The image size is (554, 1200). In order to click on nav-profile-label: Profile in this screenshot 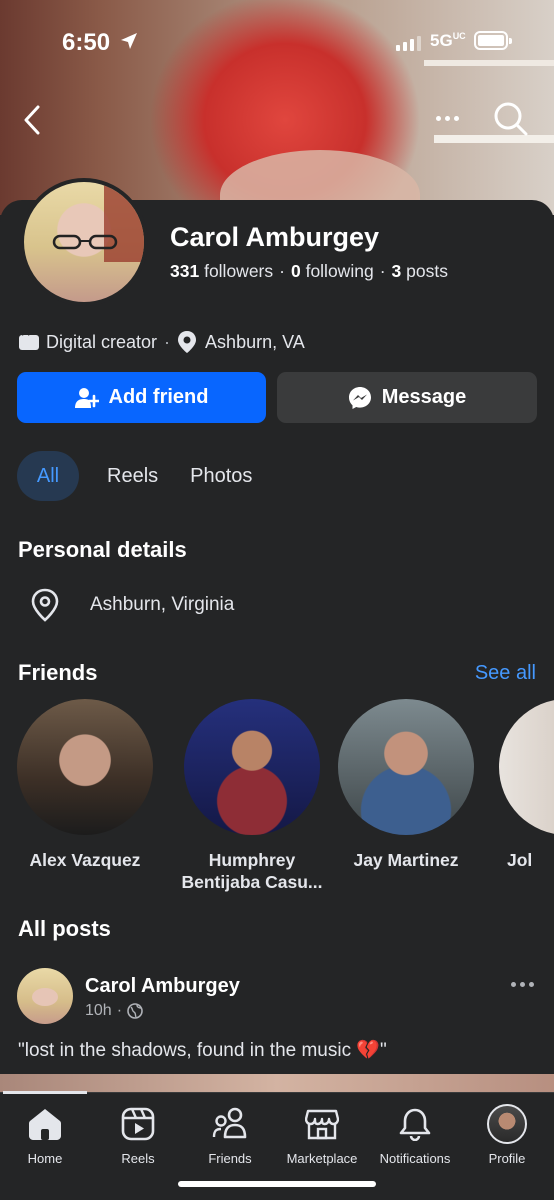, I will do `click(507, 1158)`.